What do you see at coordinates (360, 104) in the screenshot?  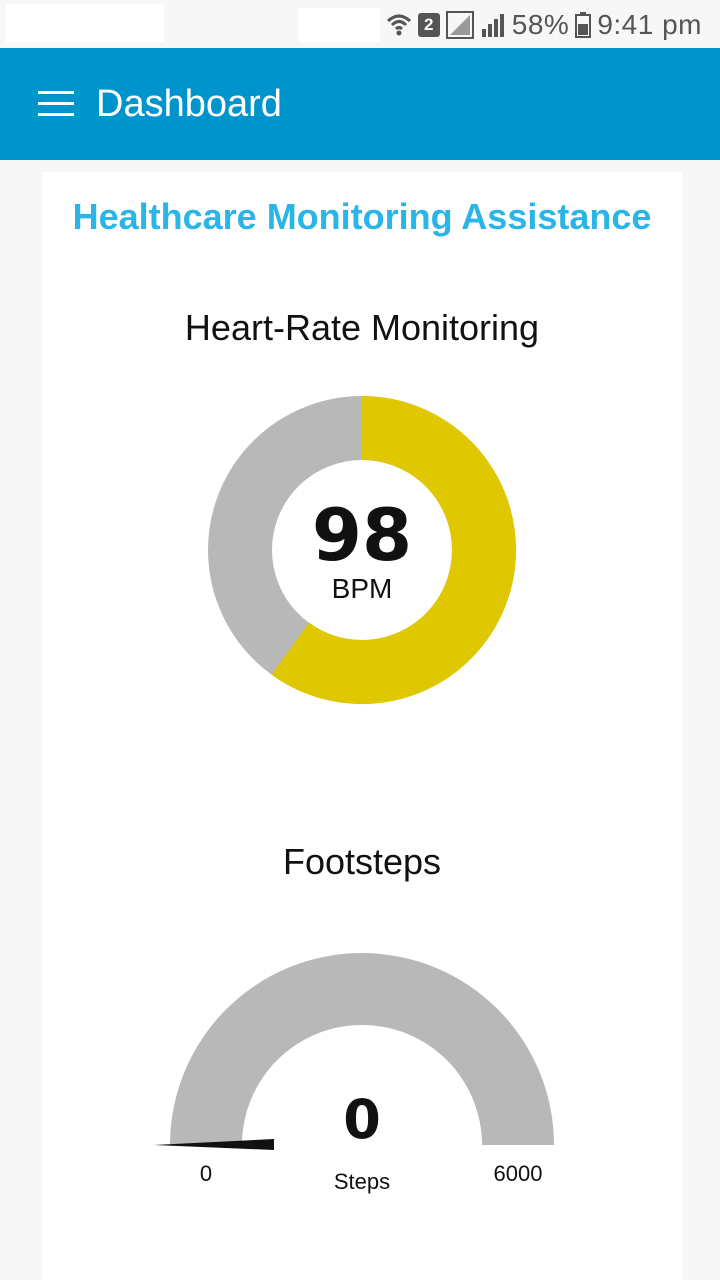 I see `app-bar: Dashboard` at bounding box center [360, 104].